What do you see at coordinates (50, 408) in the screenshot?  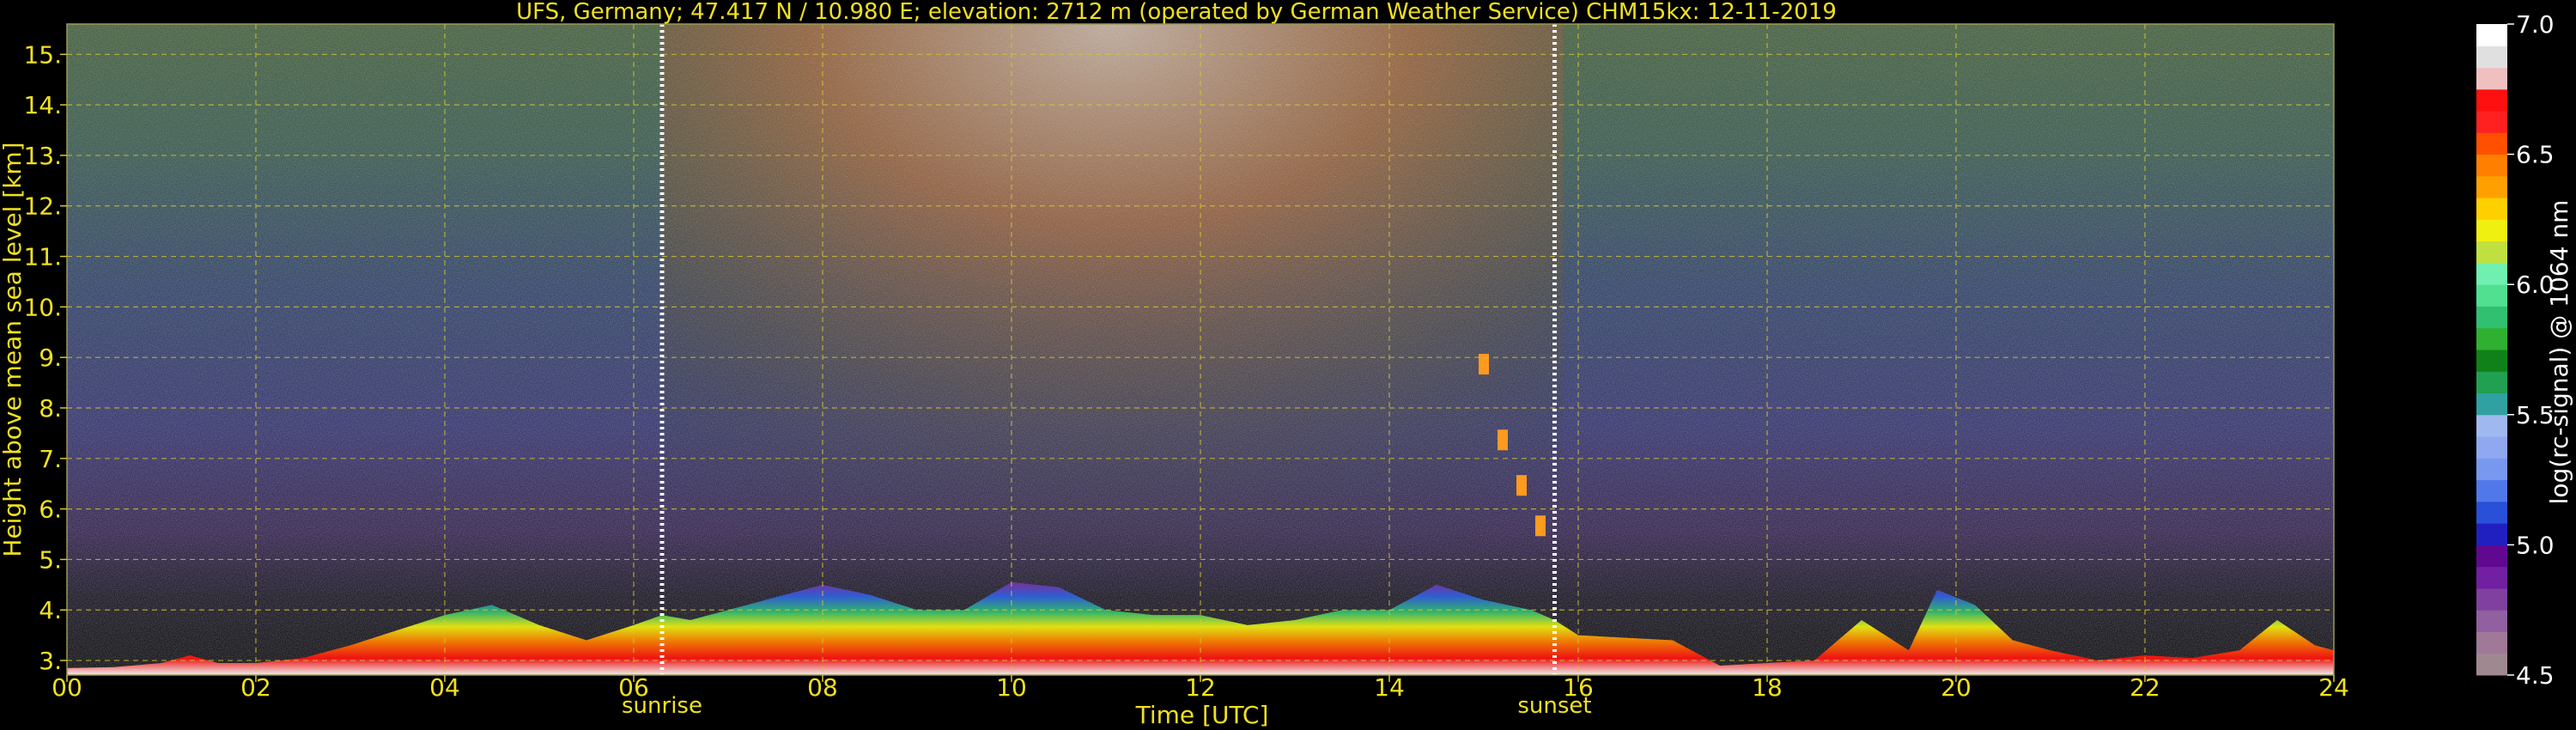 I see `y-tick-label: 8.` at bounding box center [50, 408].